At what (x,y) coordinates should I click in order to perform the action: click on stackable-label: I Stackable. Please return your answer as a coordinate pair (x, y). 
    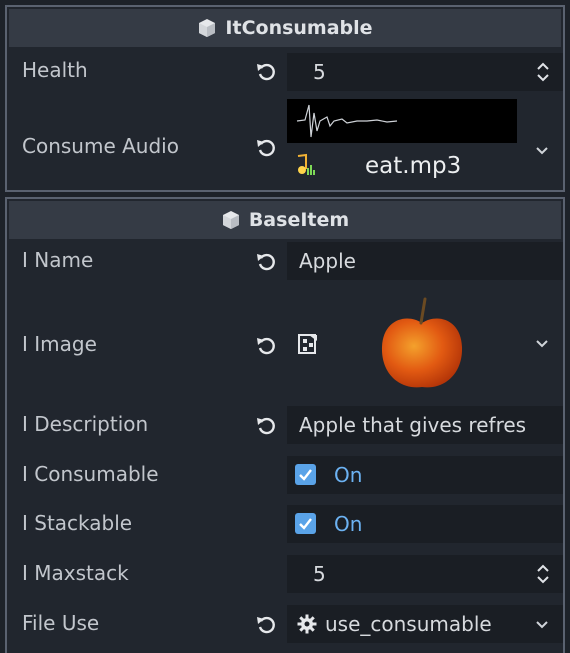
    Looking at the image, I should click on (77, 523).